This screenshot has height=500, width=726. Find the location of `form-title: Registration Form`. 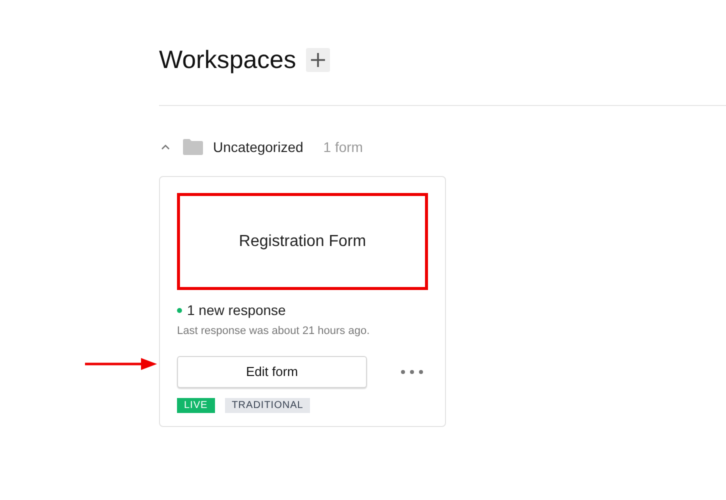

form-title: Registration Form is located at coordinates (302, 242).